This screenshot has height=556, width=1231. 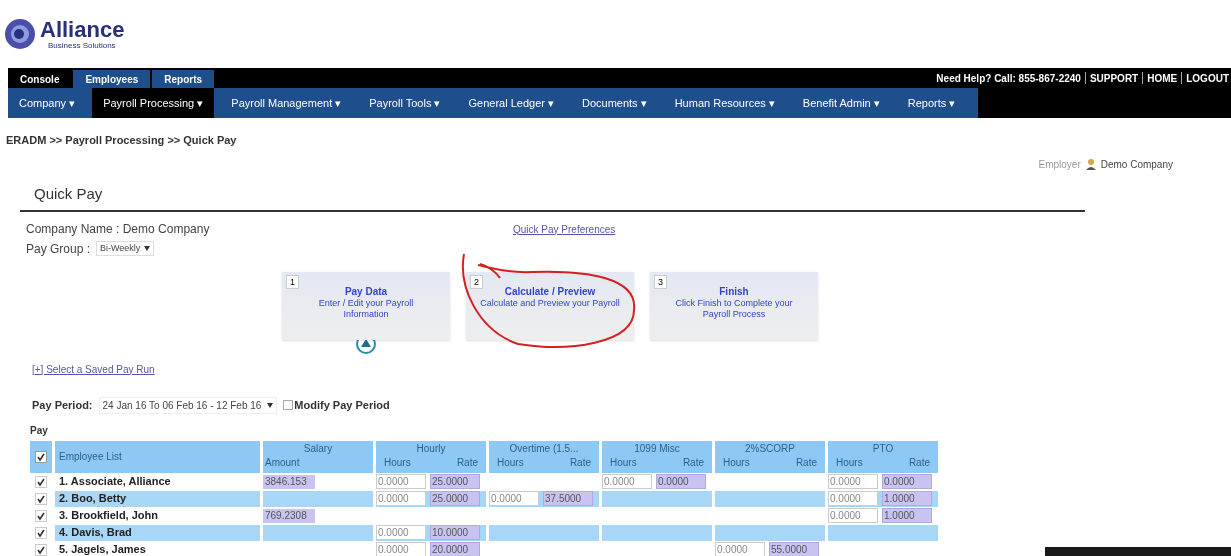 I want to click on header-link: LOGOUT, so click(x=1207, y=78).